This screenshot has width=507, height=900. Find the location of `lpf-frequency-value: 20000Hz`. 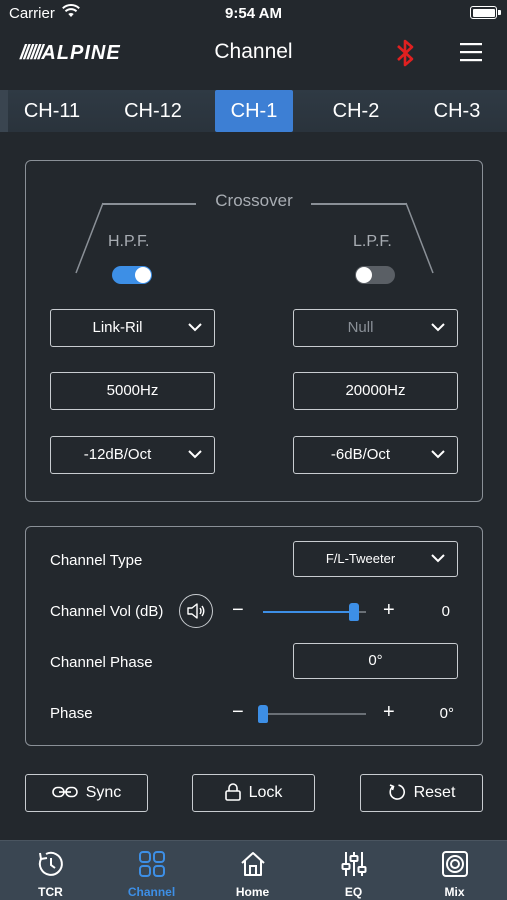

lpf-frequency-value: 20000Hz is located at coordinates (375, 390).